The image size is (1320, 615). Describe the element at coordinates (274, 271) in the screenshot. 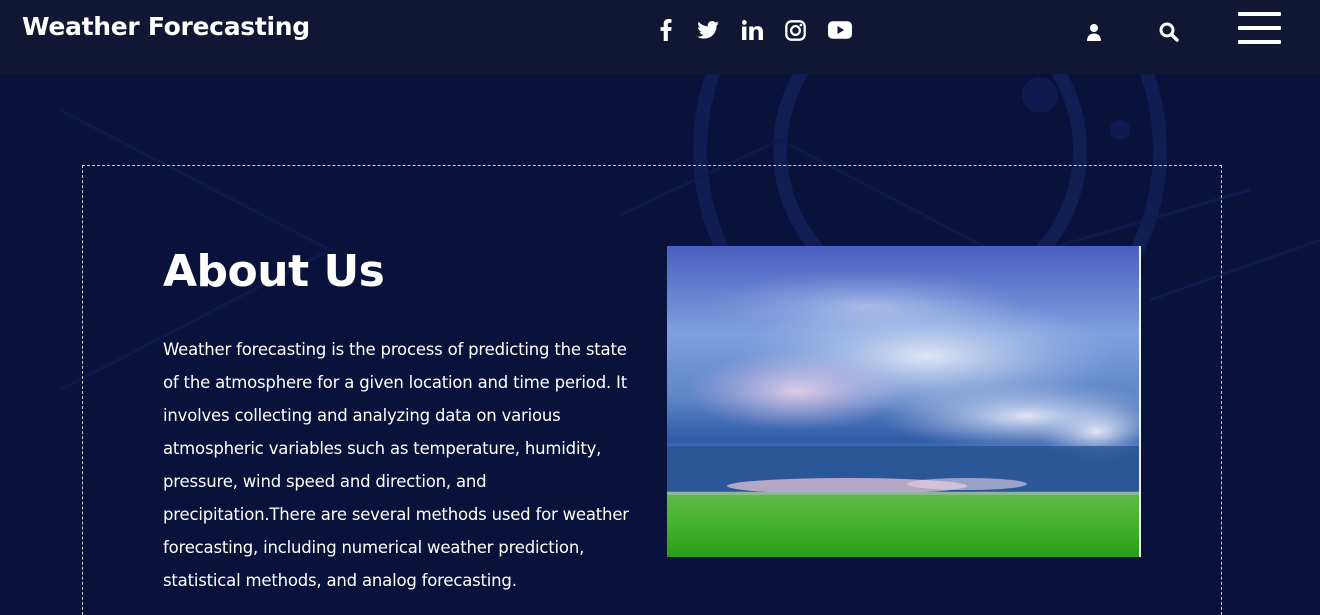

I see `about-title: About Us` at that location.